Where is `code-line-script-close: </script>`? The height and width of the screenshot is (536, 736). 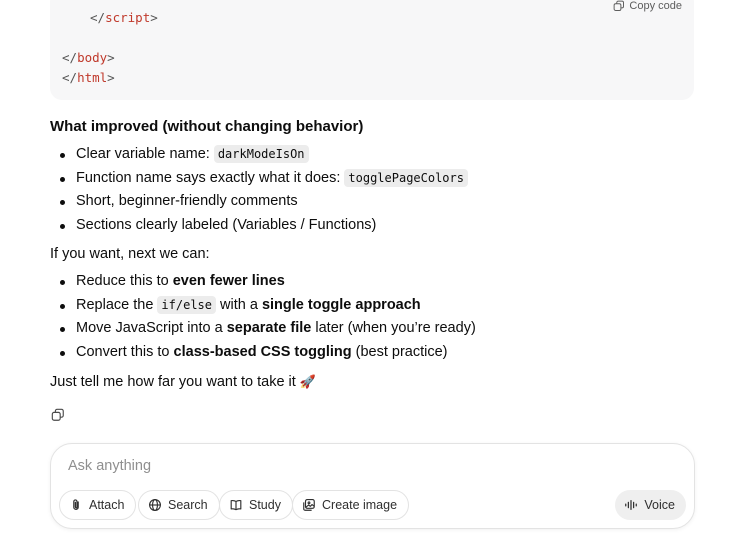
code-line-script-close: </script> is located at coordinates (124, 17).